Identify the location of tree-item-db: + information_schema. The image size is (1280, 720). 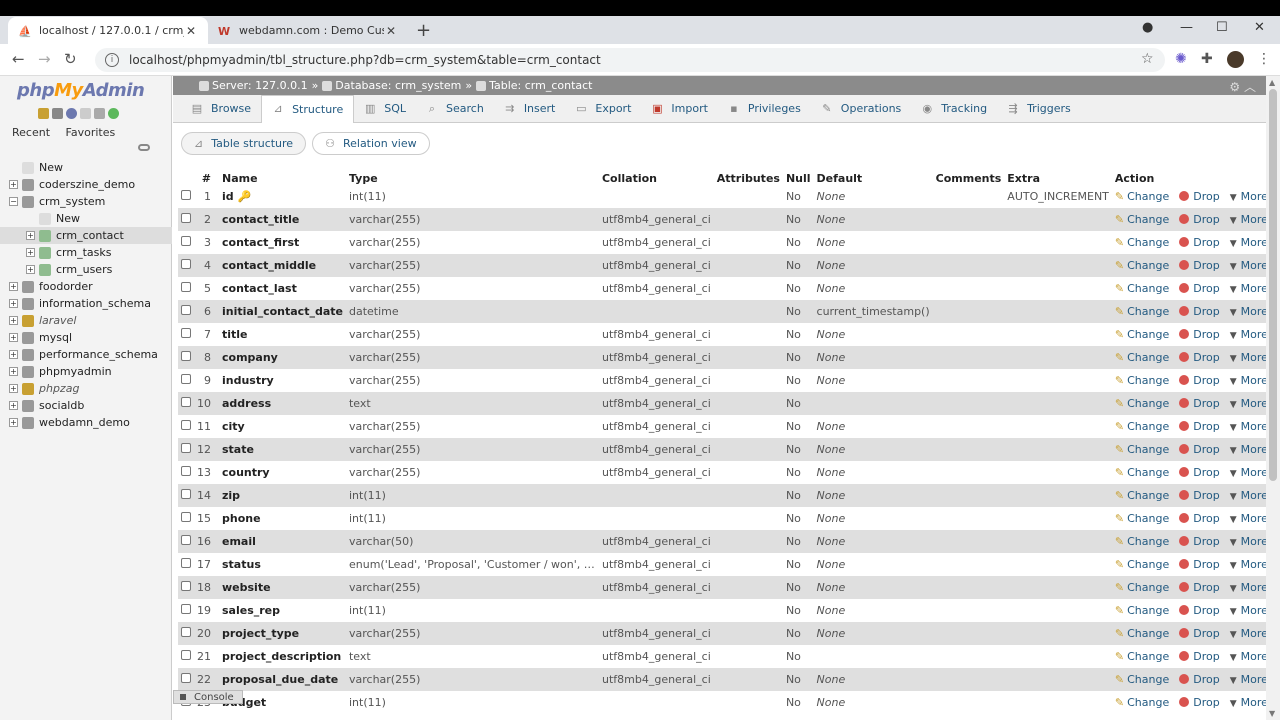
(86, 303).